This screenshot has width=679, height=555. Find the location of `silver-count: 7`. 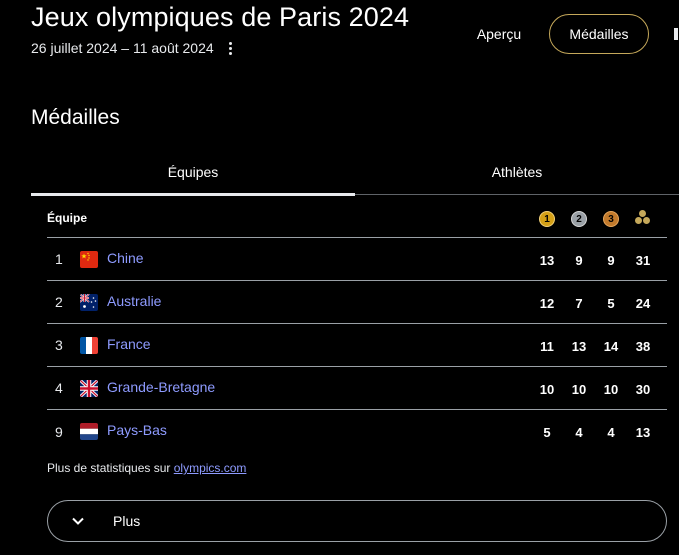

silver-count: 7 is located at coordinates (579, 303).